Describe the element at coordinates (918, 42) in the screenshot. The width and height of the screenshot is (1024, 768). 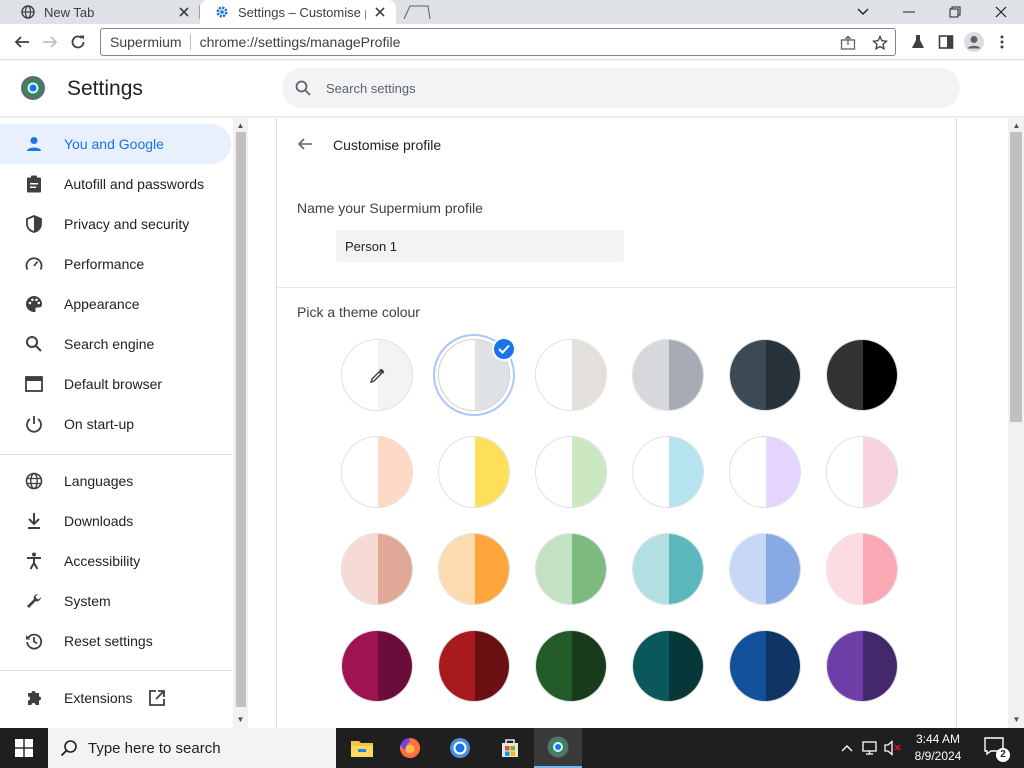
I see `extensions-flask-icon` at that location.